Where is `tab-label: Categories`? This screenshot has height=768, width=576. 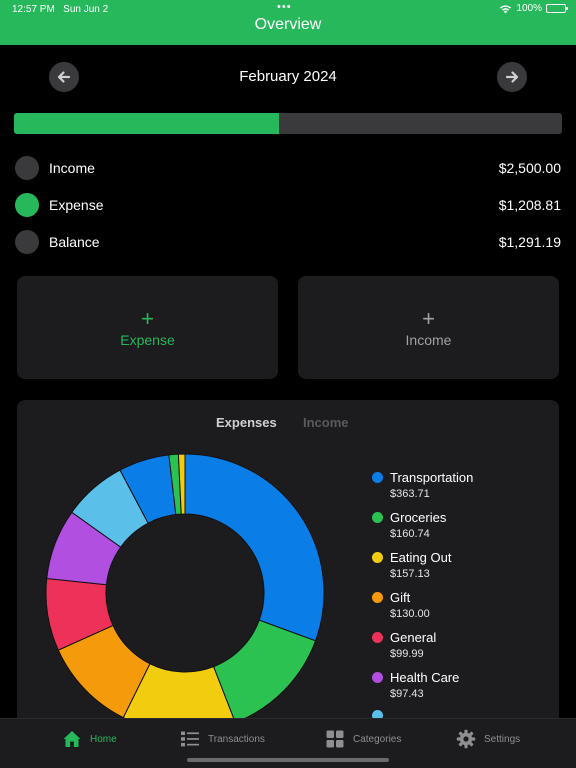 tab-label: Categories is located at coordinates (377, 739).